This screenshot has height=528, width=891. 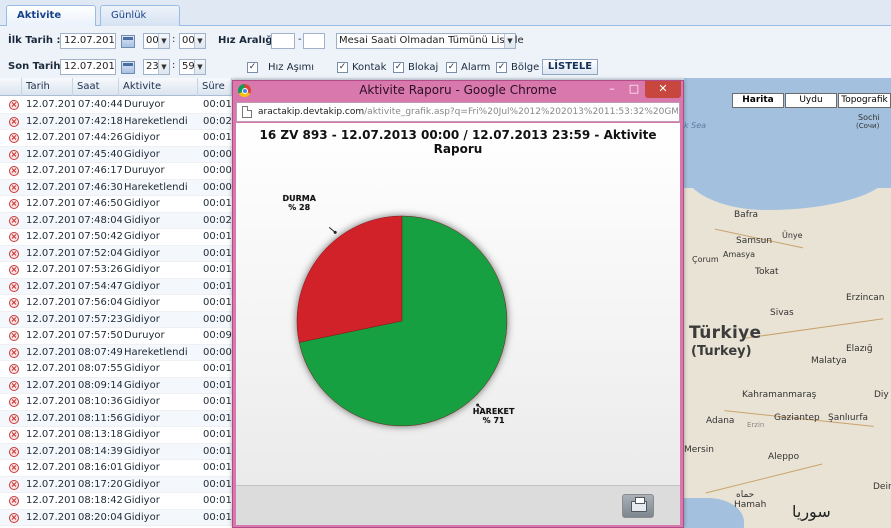 I want to click on table-row: × 12.07.201307:46:30Hareketlendi 00:00, so click(x=116, y=187).